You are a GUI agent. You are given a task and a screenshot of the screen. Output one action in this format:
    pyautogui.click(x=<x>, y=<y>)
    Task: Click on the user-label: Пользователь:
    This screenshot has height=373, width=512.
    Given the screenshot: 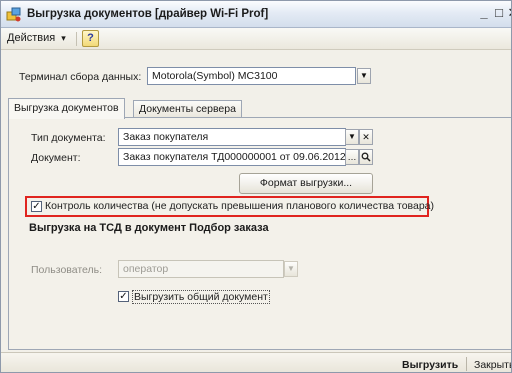 What is the action you would take?
    pyautogui.click(x=67, y=270)
    